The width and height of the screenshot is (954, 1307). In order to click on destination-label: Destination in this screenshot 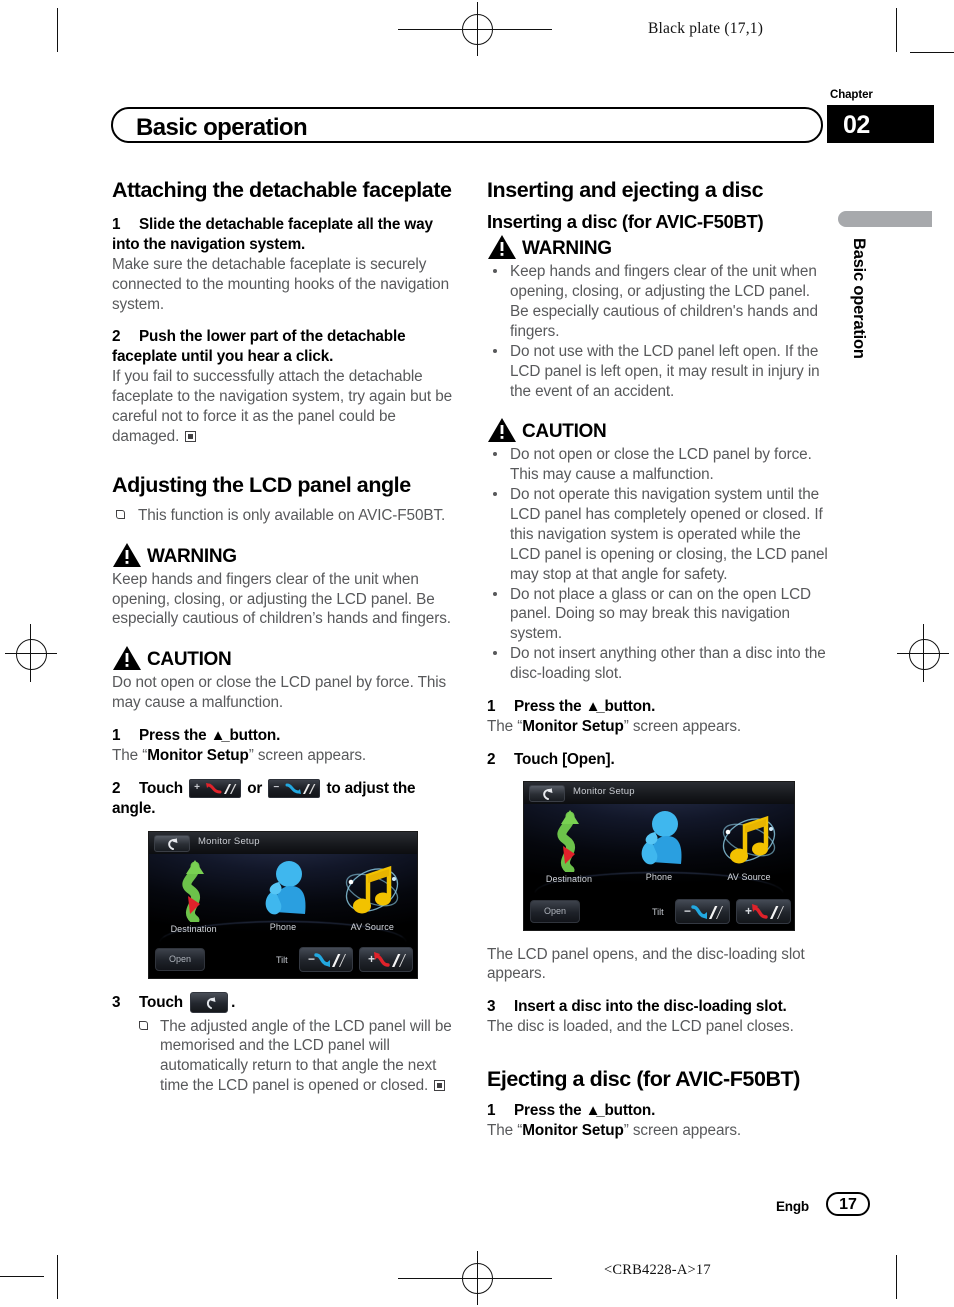, I will do `click(193, 928)`.